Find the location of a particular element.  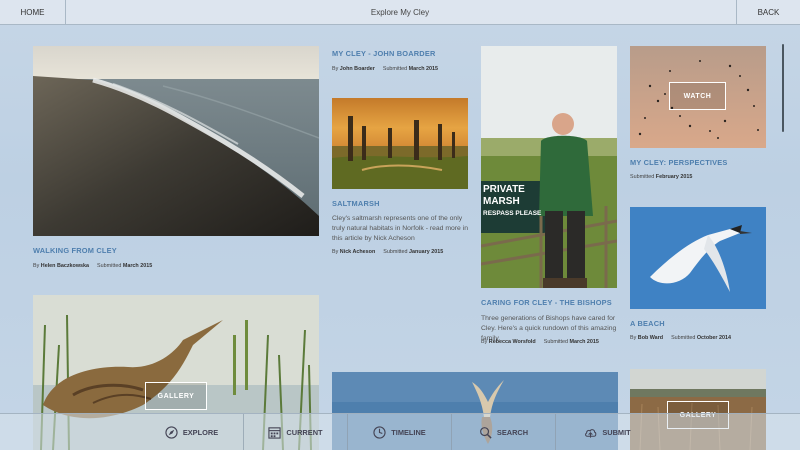

cloud-upload-icon is located at coordinates (591, 433).